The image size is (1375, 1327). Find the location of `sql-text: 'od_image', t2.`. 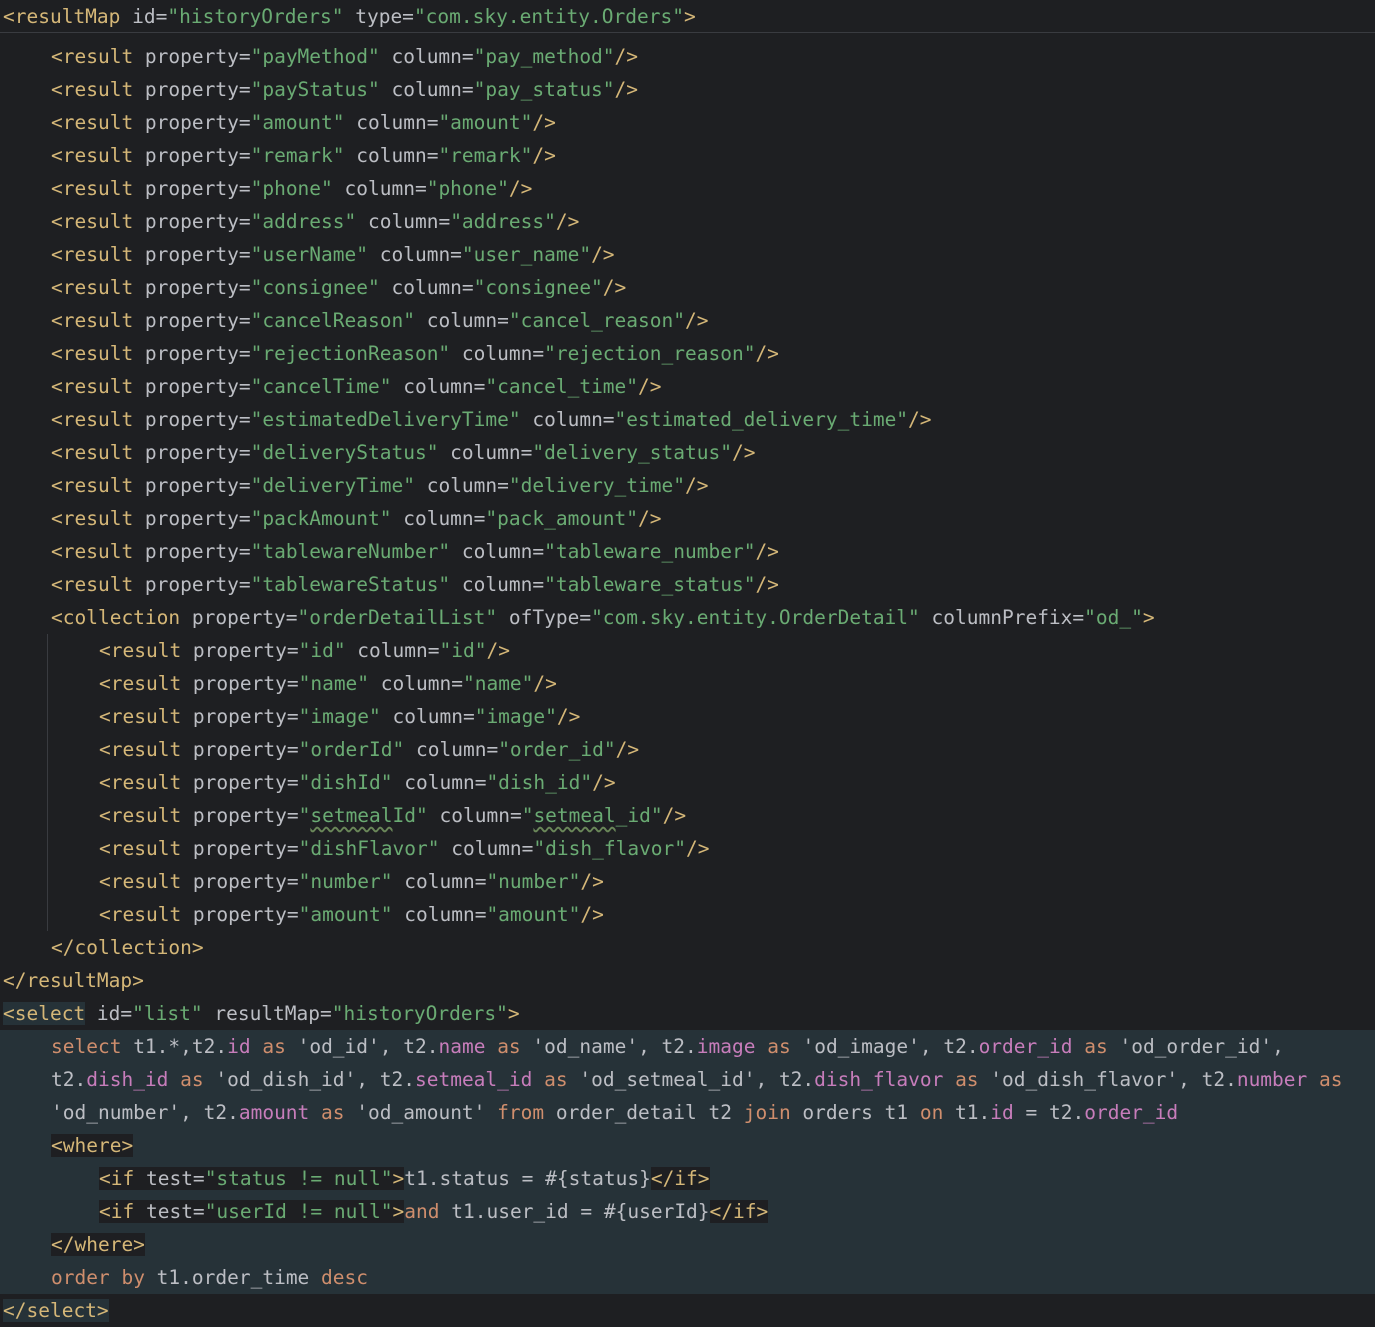

sql-text: 'od_image', t2. is located at coordinates (884, 1046).